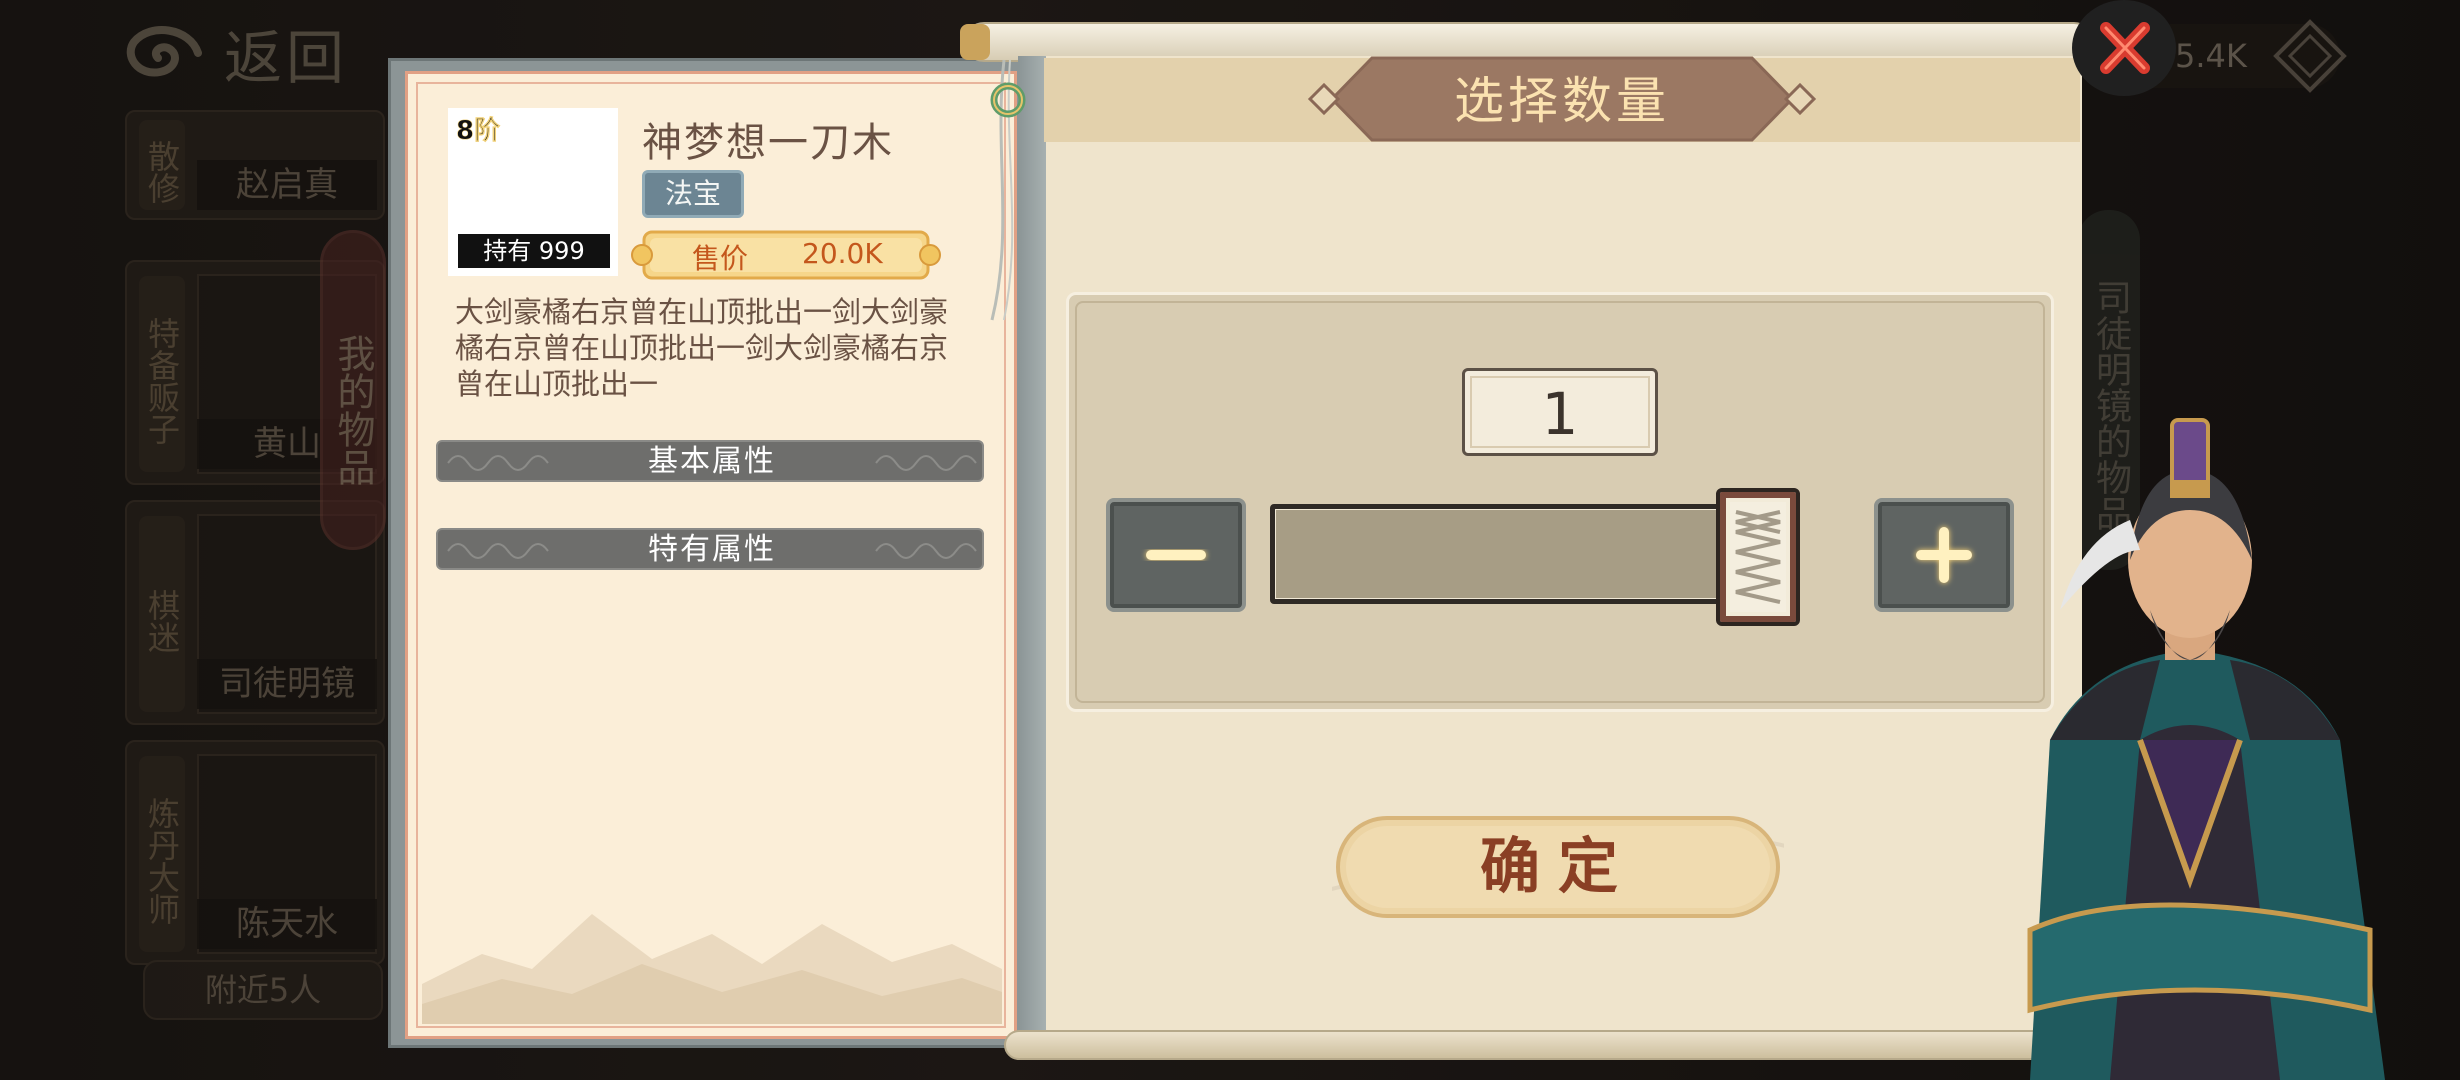  What do you see at coordinates (768, 143) in the screenshot?
I see `item-name: 神梦想一刀木` at bounding box center [768, 143].